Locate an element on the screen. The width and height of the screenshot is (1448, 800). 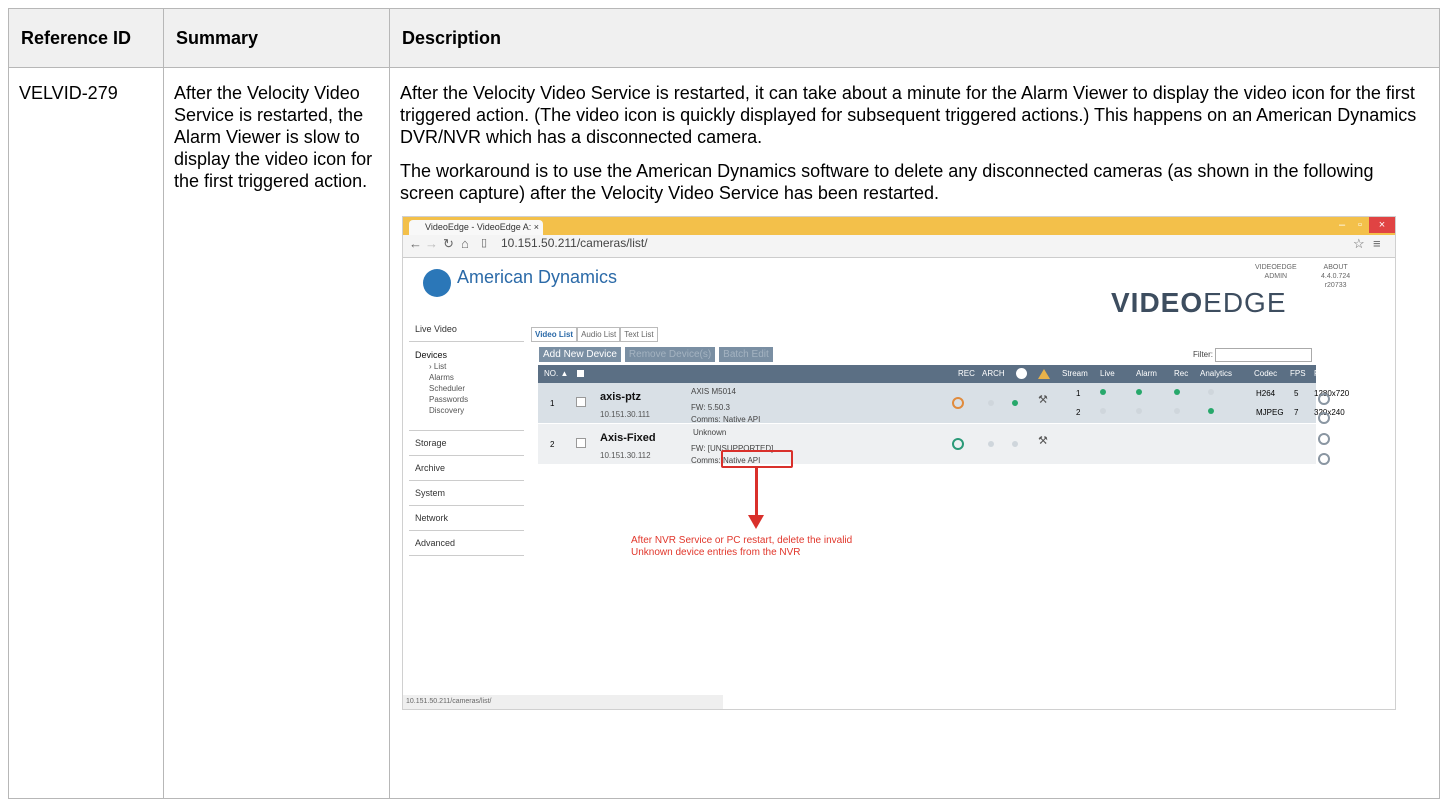
header-user-info: VIDEOEDGE ADMIN is located at coordinates (1276, 272).